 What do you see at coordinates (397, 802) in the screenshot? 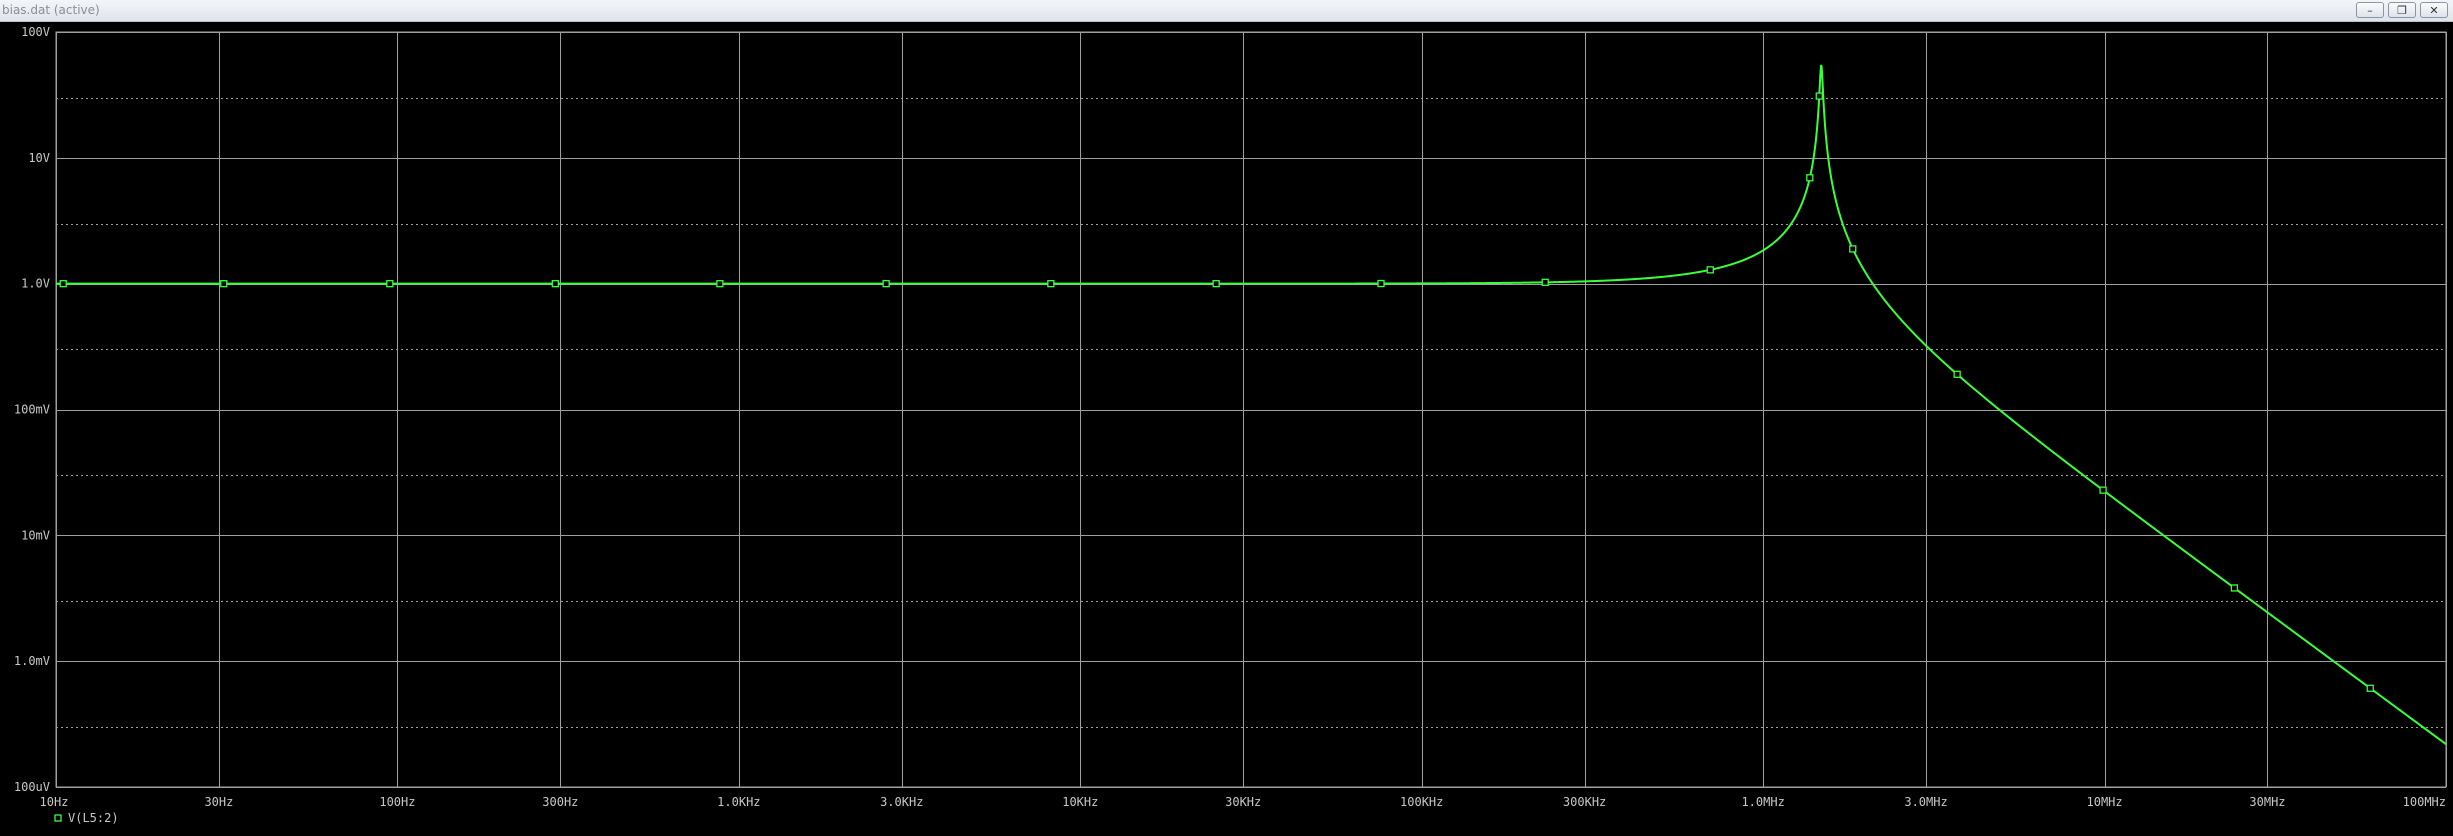
I see `x-tick-label: 100Hz` at bounding box center [397, 802].